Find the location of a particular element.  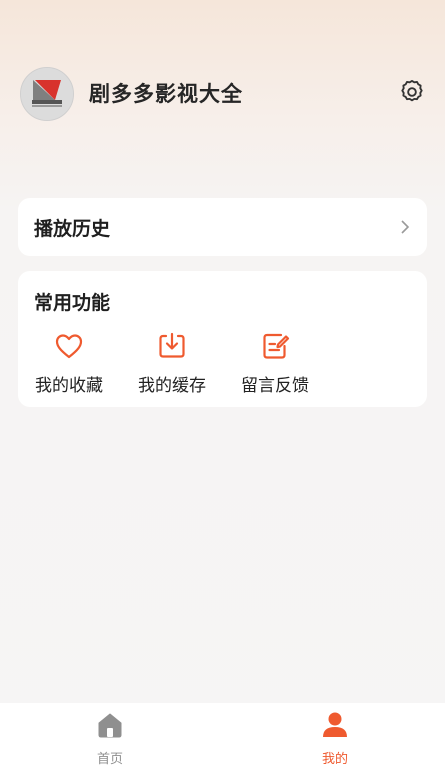

tab-mine-label: 我的 is located at coordinates (334, 759).